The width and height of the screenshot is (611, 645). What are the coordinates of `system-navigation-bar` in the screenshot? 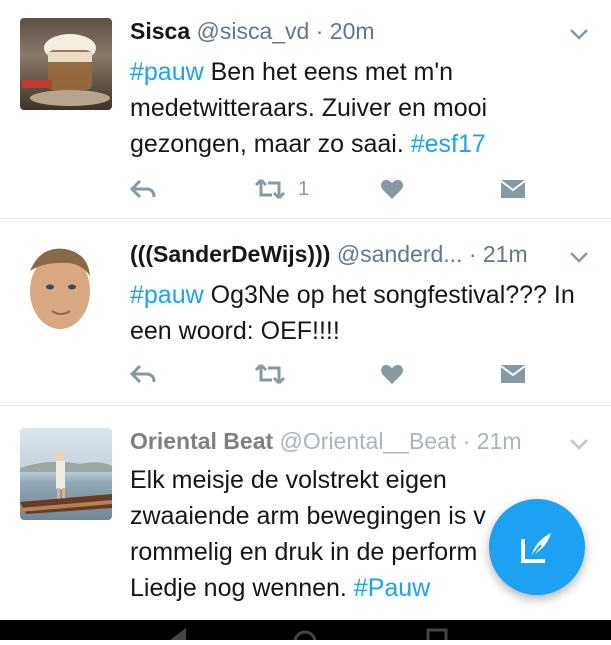 It's located at (305, 632).